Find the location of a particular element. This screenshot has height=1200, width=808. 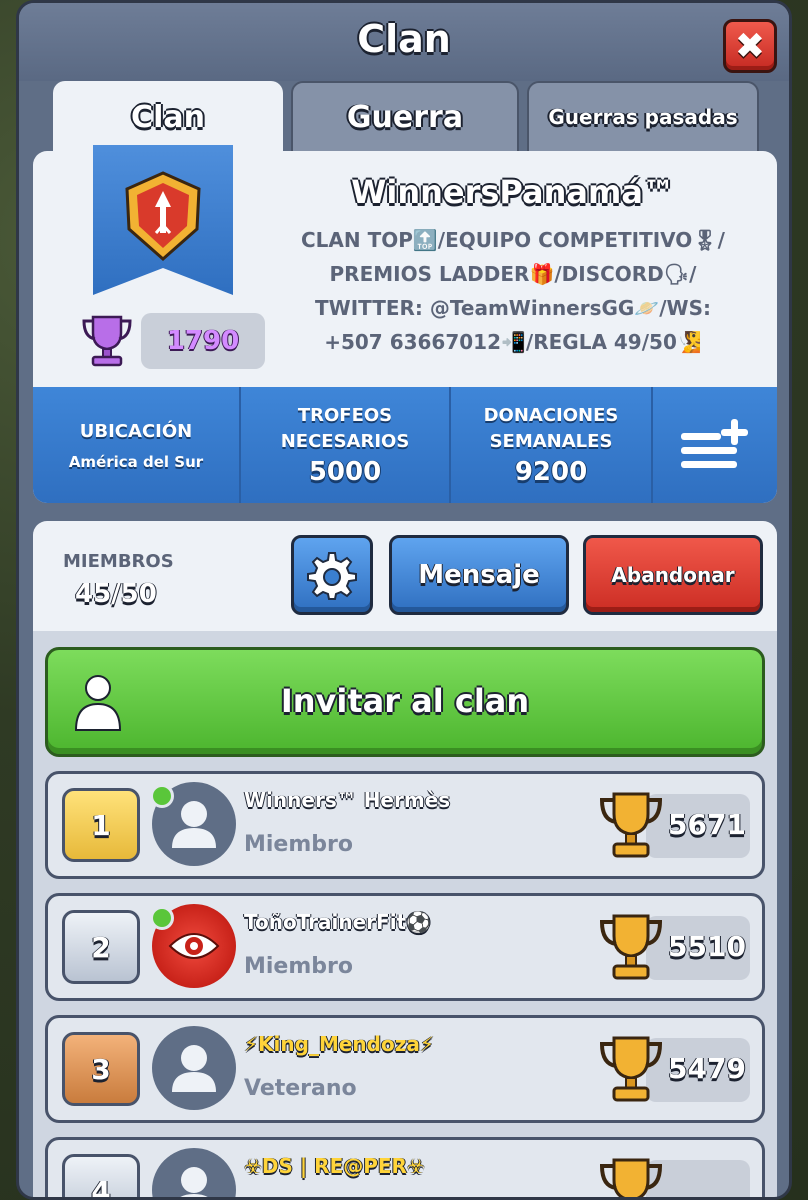

member-row: 3 ⚡King_Mendoza⚡ Veterano 5479 is located at coordinates (405, 1069).